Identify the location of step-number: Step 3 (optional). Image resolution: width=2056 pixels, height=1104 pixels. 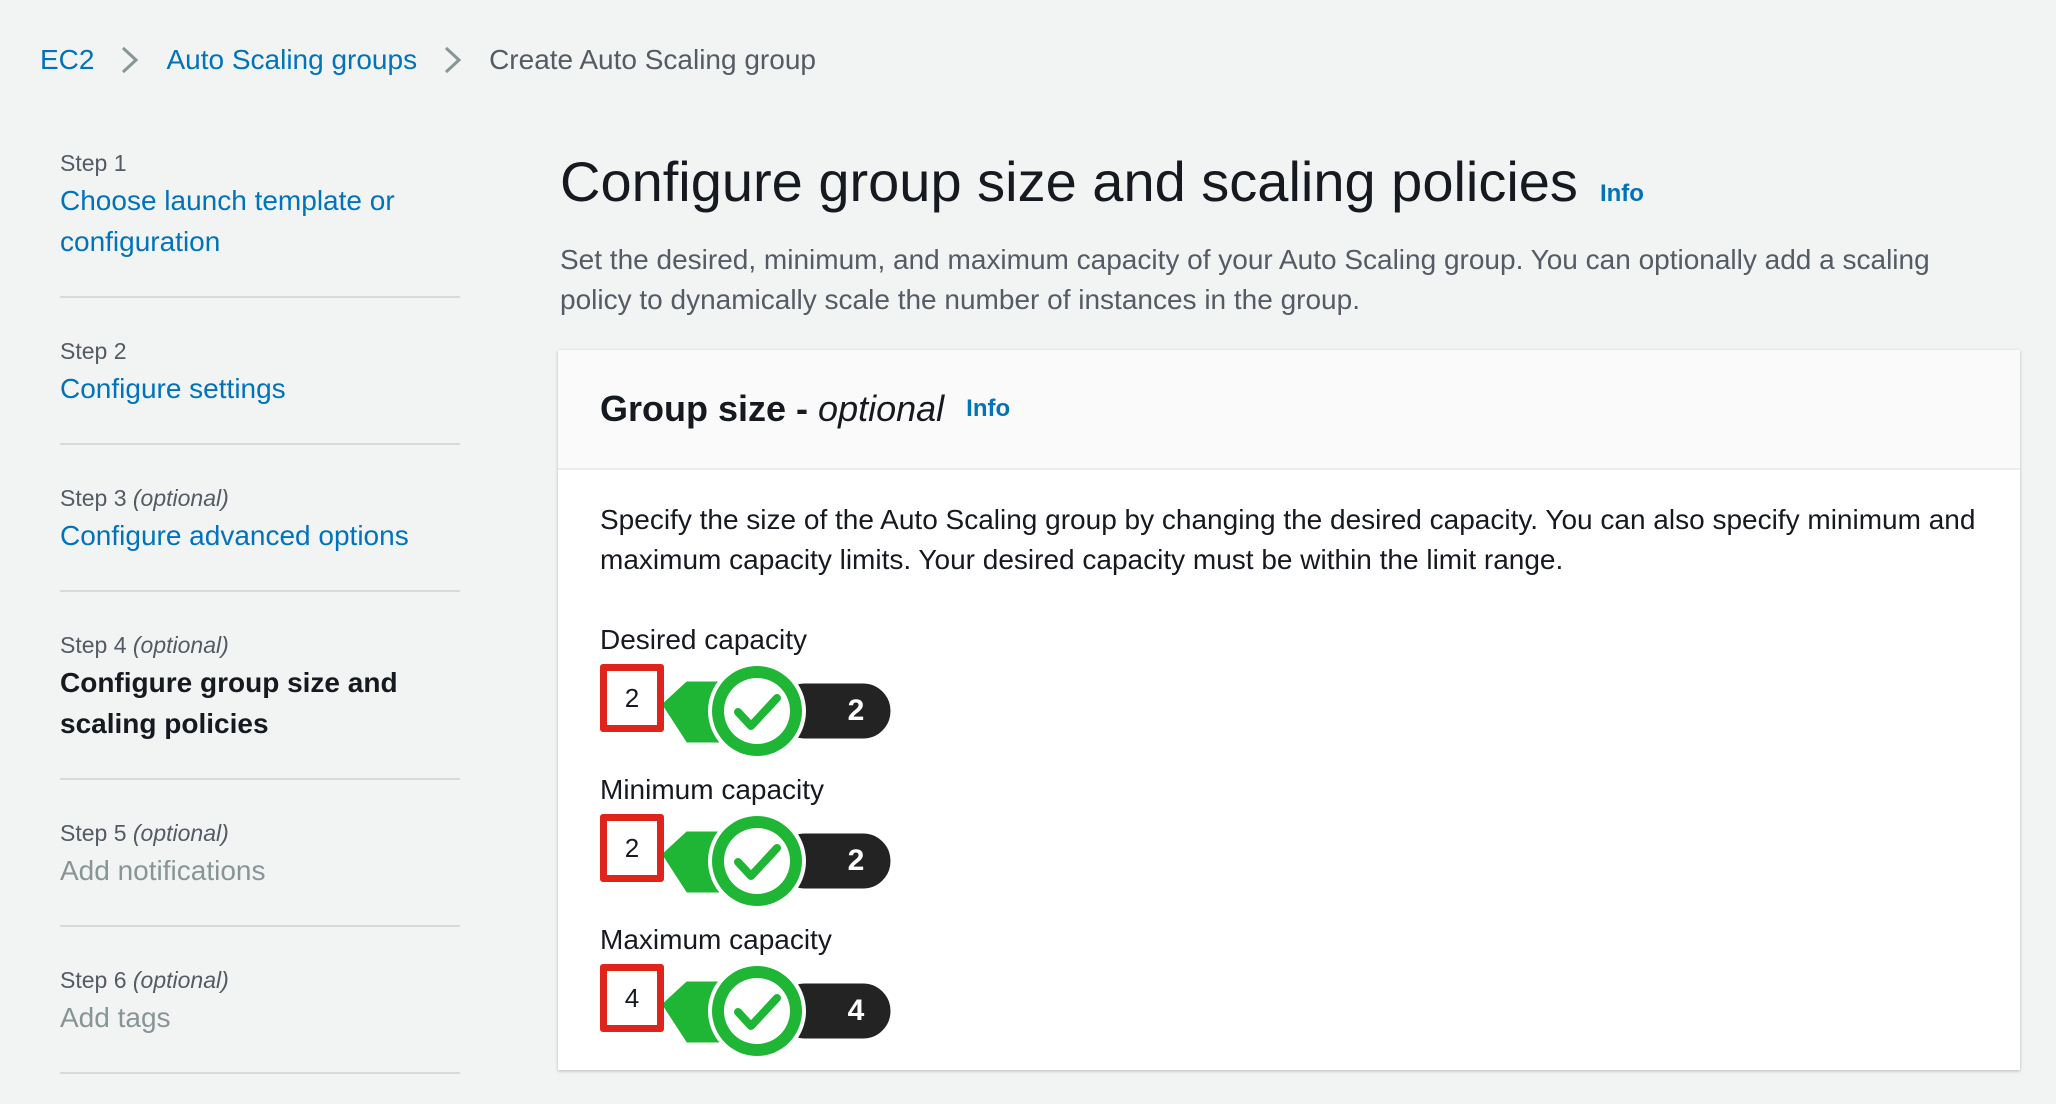
(144, 498).